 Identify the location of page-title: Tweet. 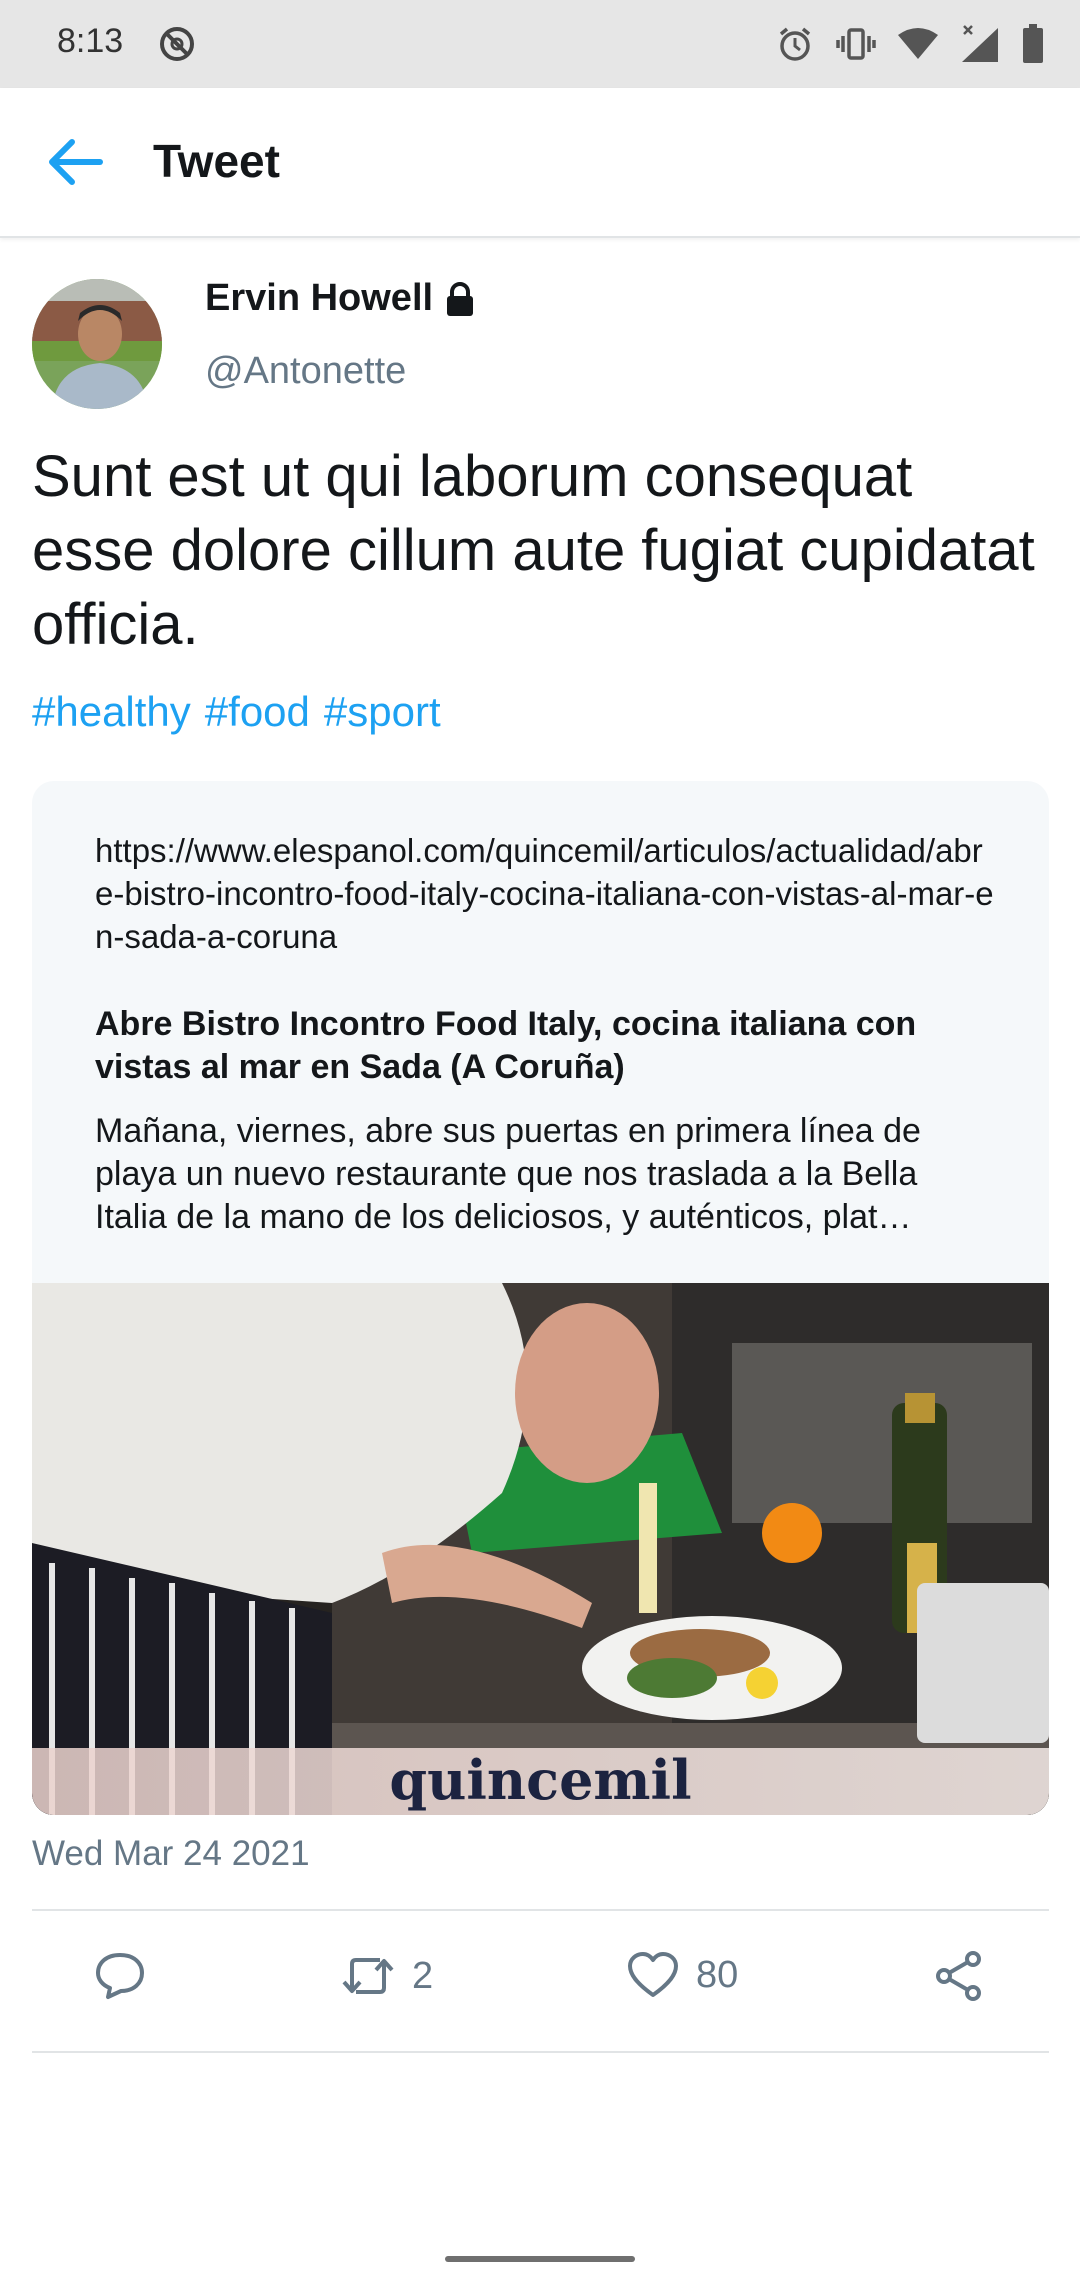
(216, 161).